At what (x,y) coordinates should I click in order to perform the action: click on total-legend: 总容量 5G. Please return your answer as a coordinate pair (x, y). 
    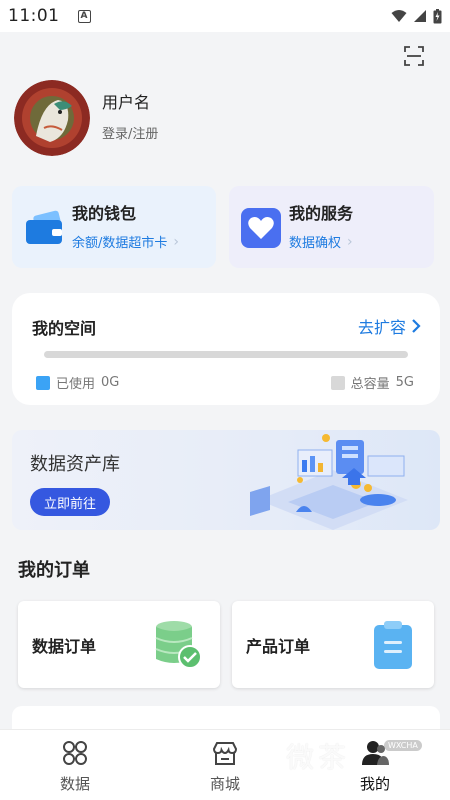
    Looking at the image, I should click on (372, 382).